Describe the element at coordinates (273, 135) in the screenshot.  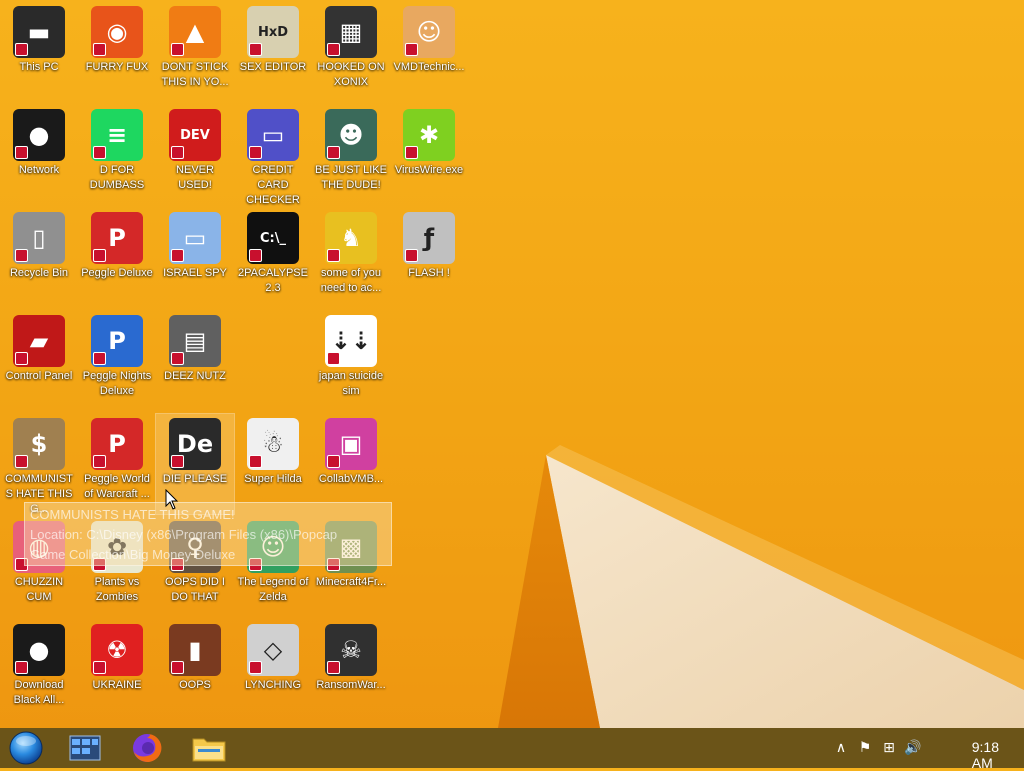
I see `credit-card-icon: ▭` at that location.